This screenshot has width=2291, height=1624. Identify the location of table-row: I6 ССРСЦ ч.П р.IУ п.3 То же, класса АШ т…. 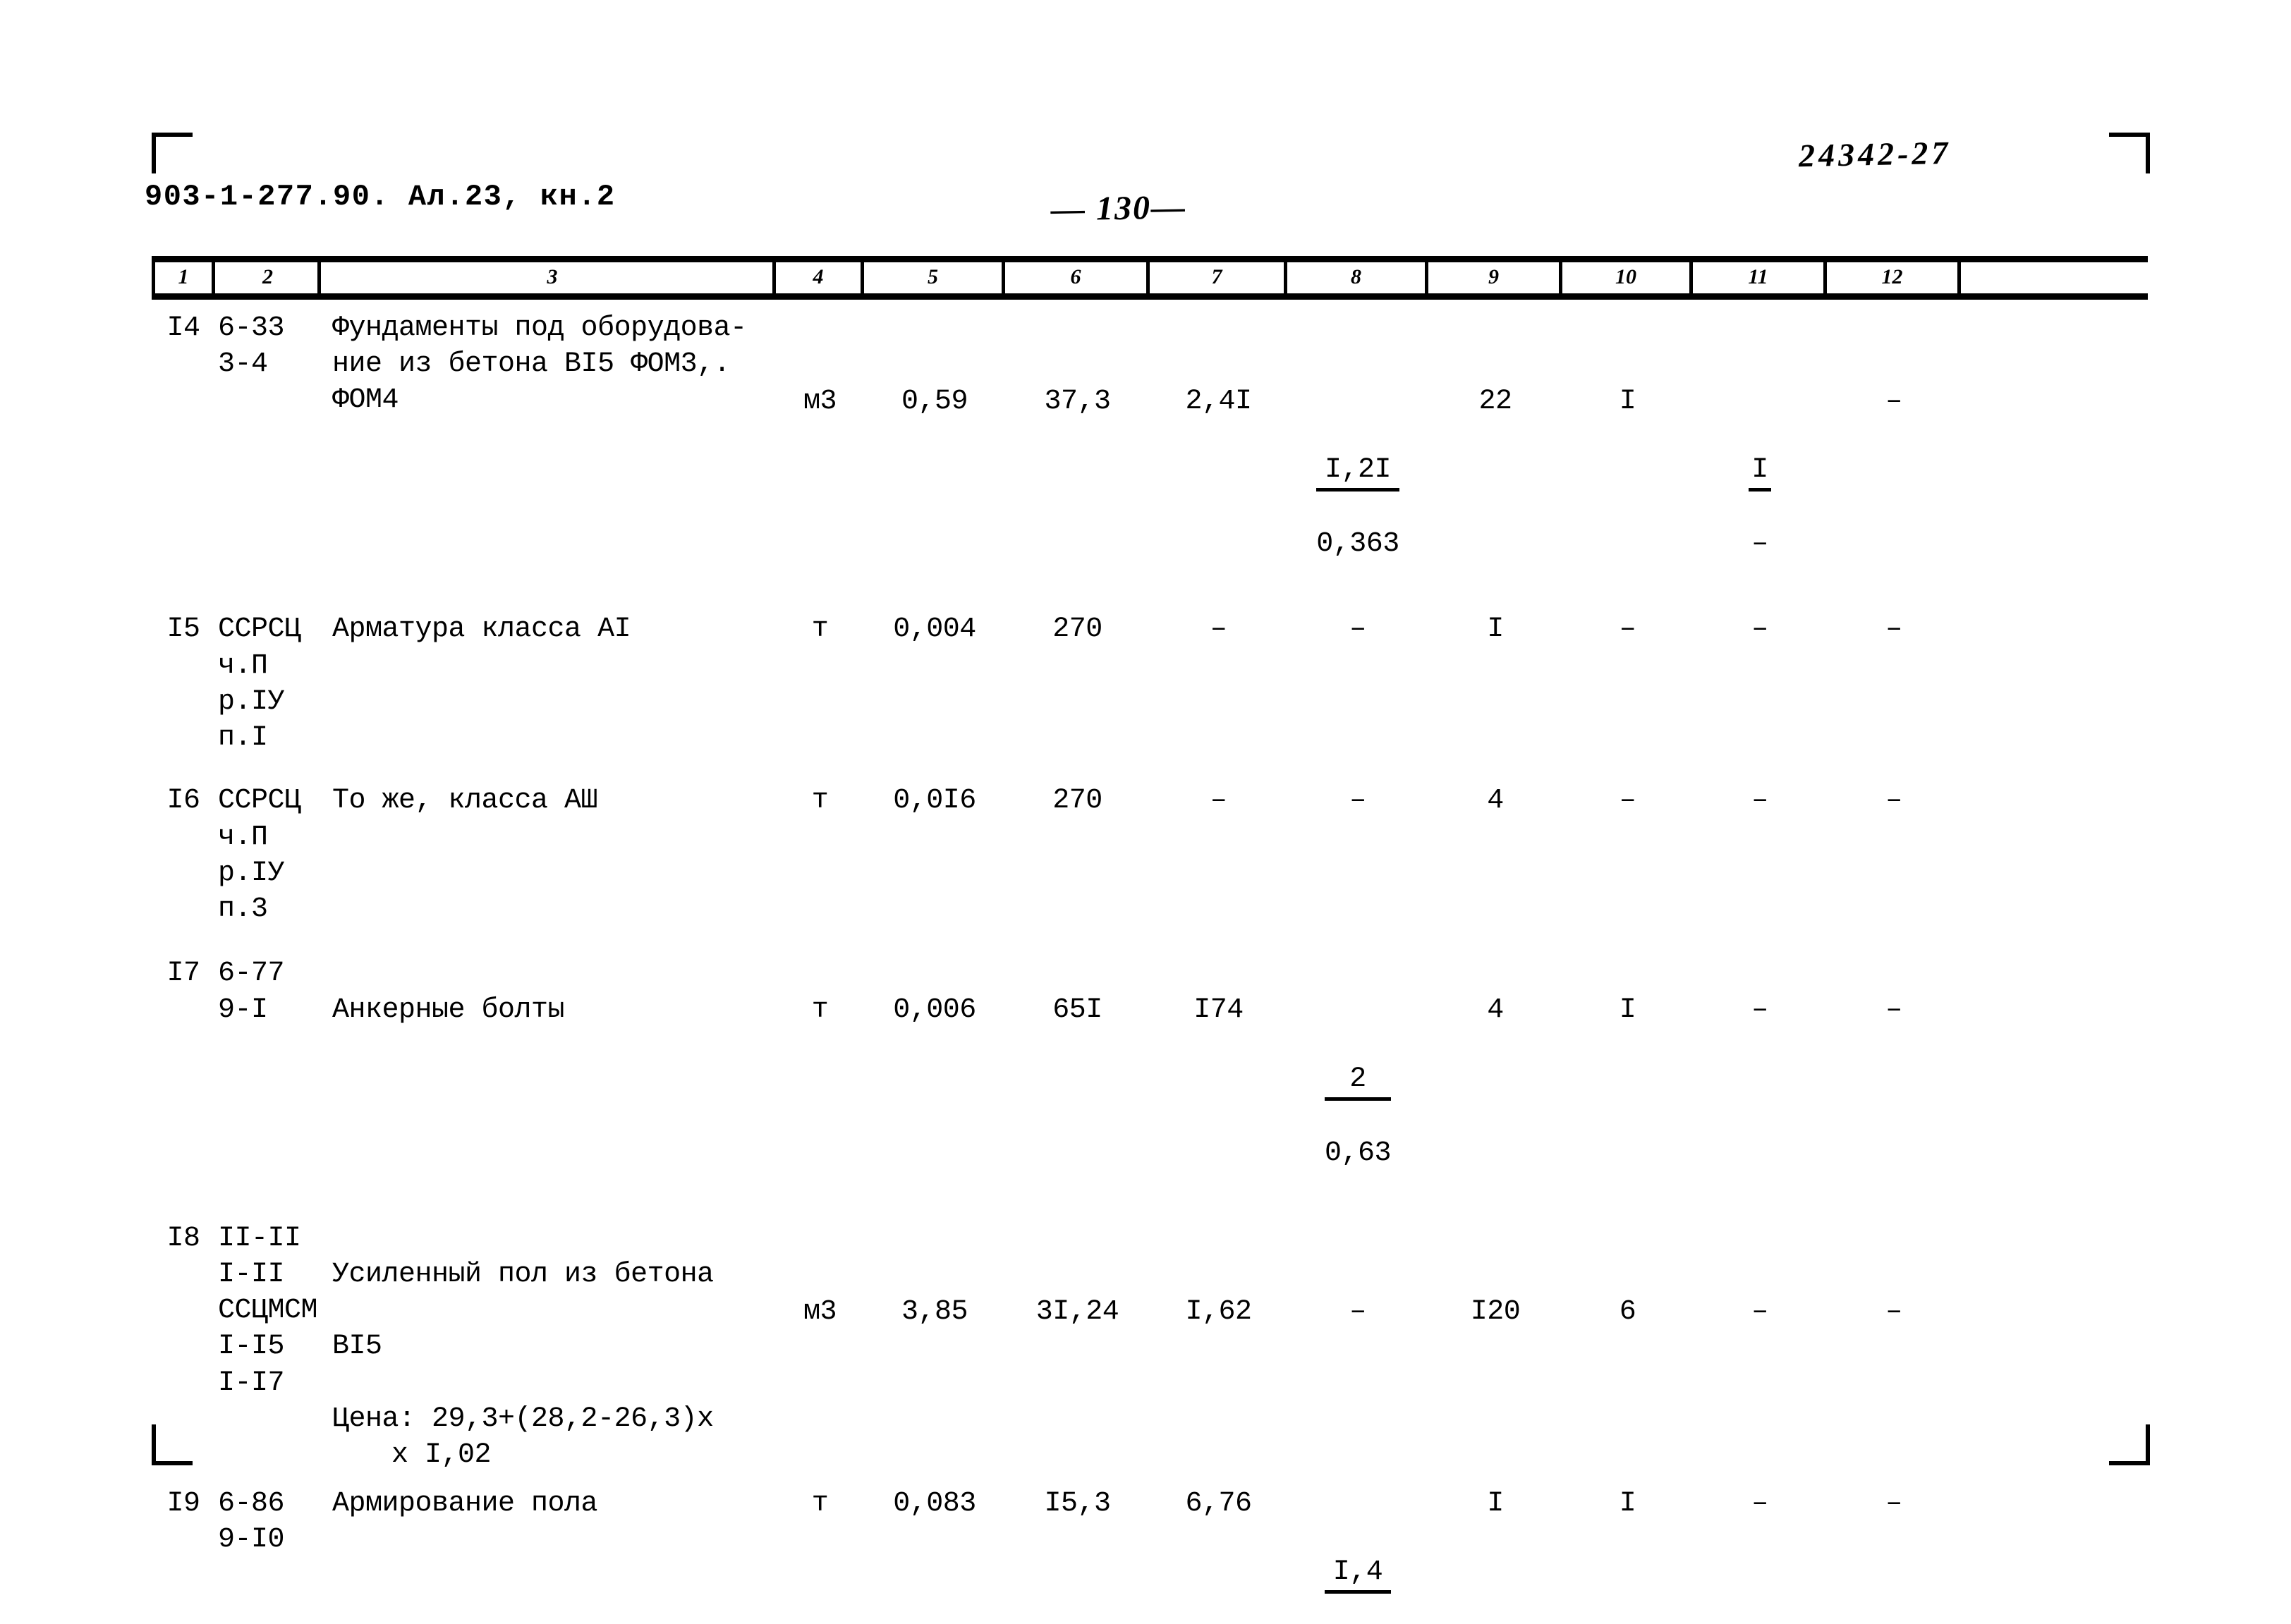
(1150, 865).